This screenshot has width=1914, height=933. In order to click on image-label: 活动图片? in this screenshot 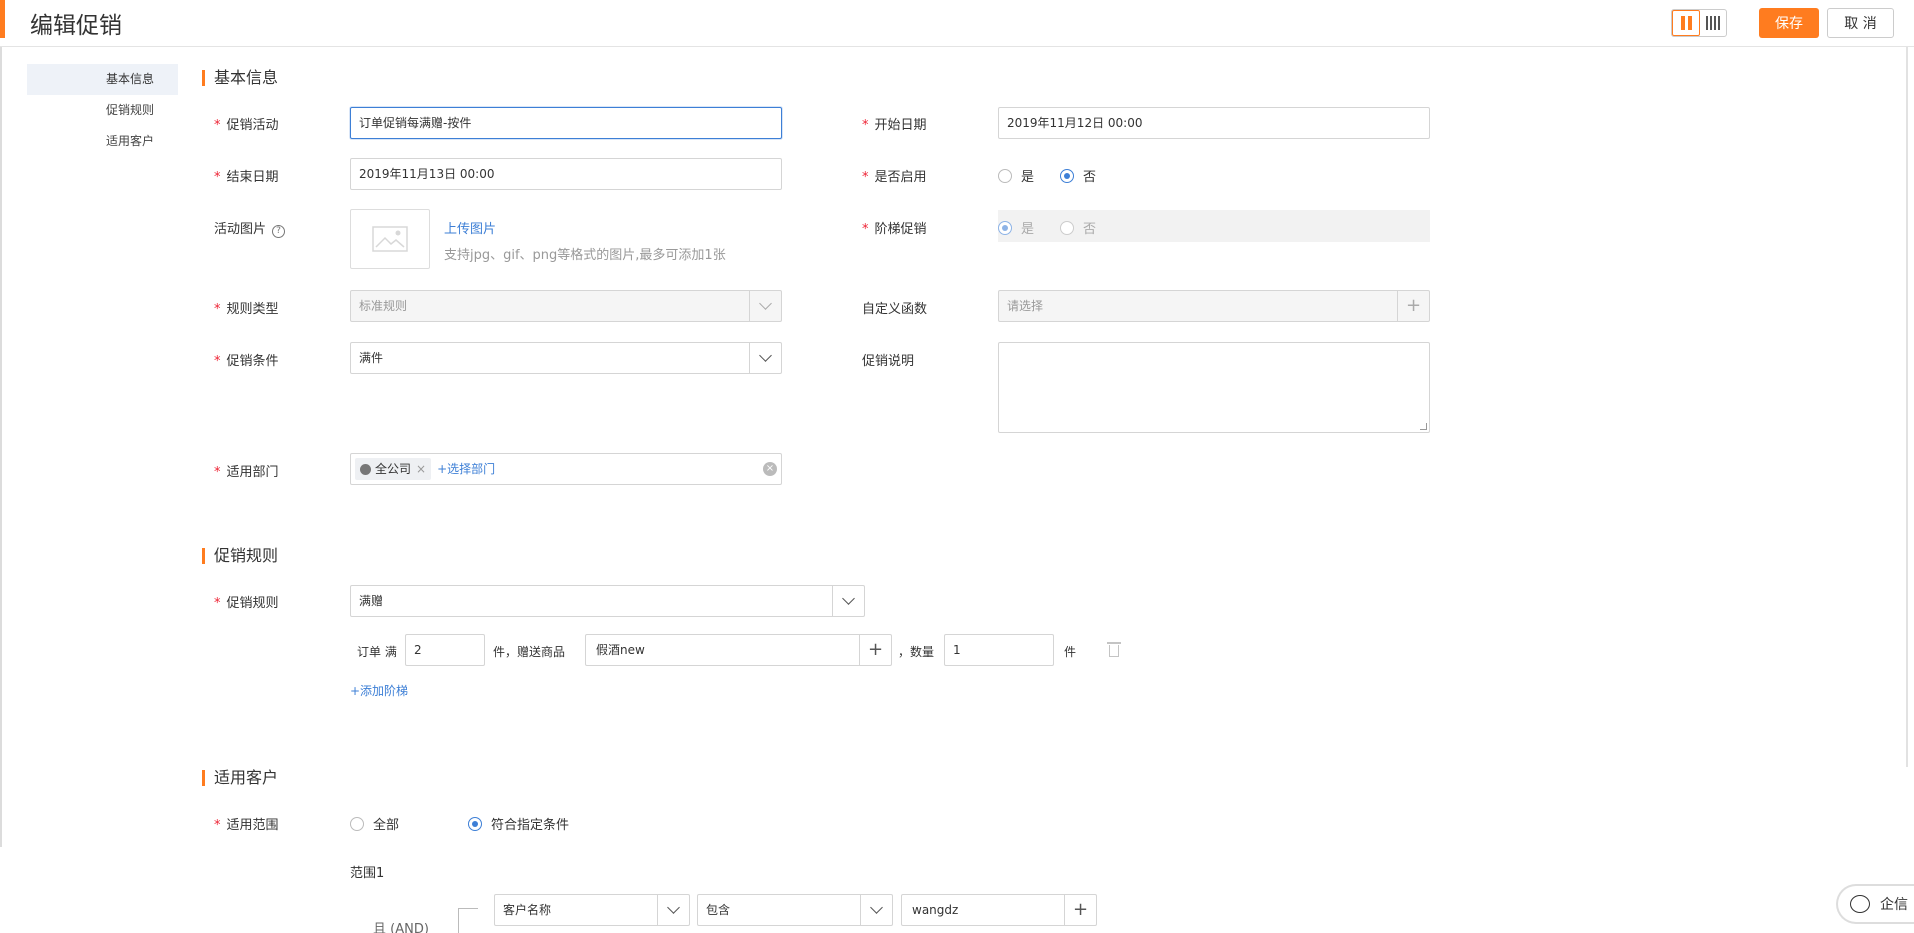, I will do `click(250, 228)`.